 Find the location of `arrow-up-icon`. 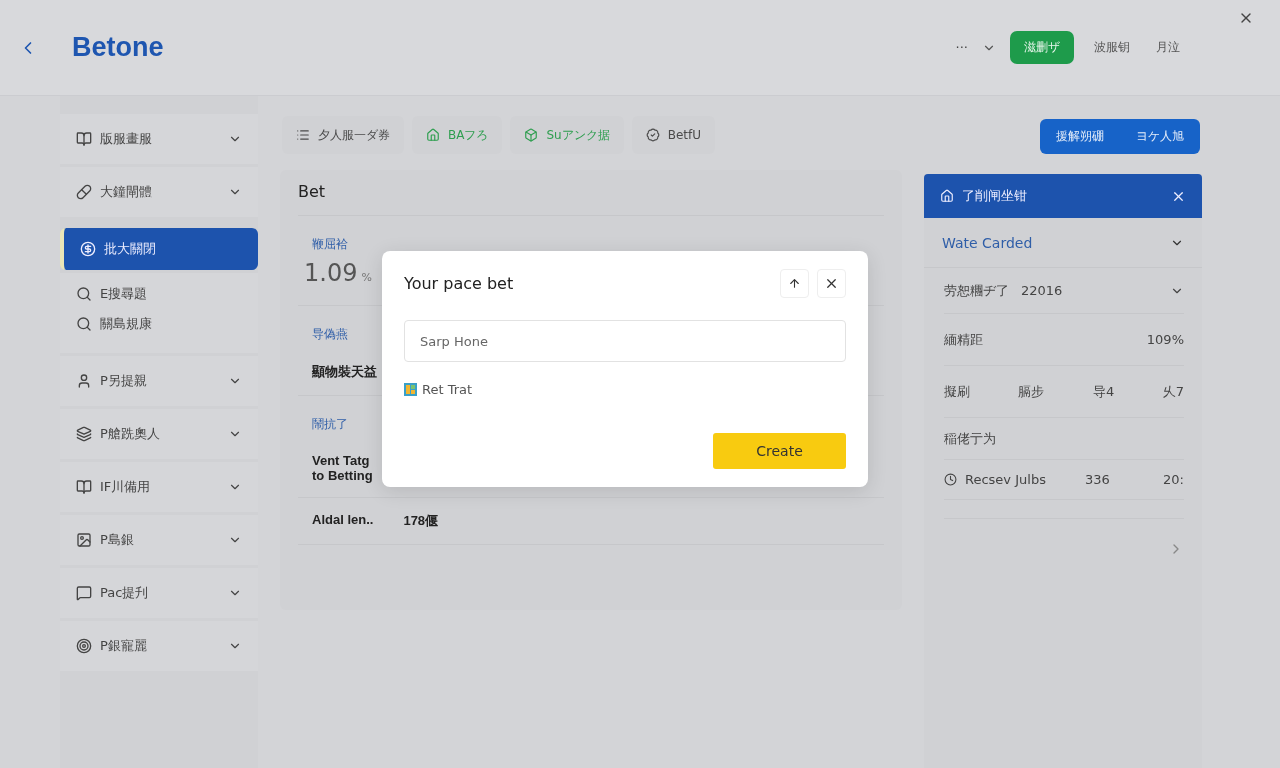

arrow-up-icon is located at coordinates (794, 283).